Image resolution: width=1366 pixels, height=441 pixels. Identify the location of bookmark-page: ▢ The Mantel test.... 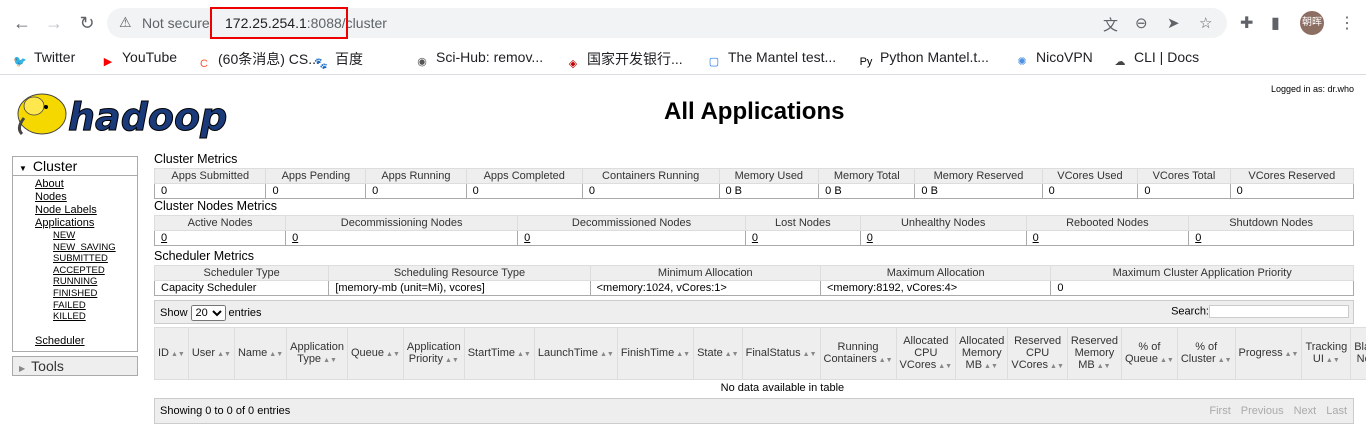
(771, 59).